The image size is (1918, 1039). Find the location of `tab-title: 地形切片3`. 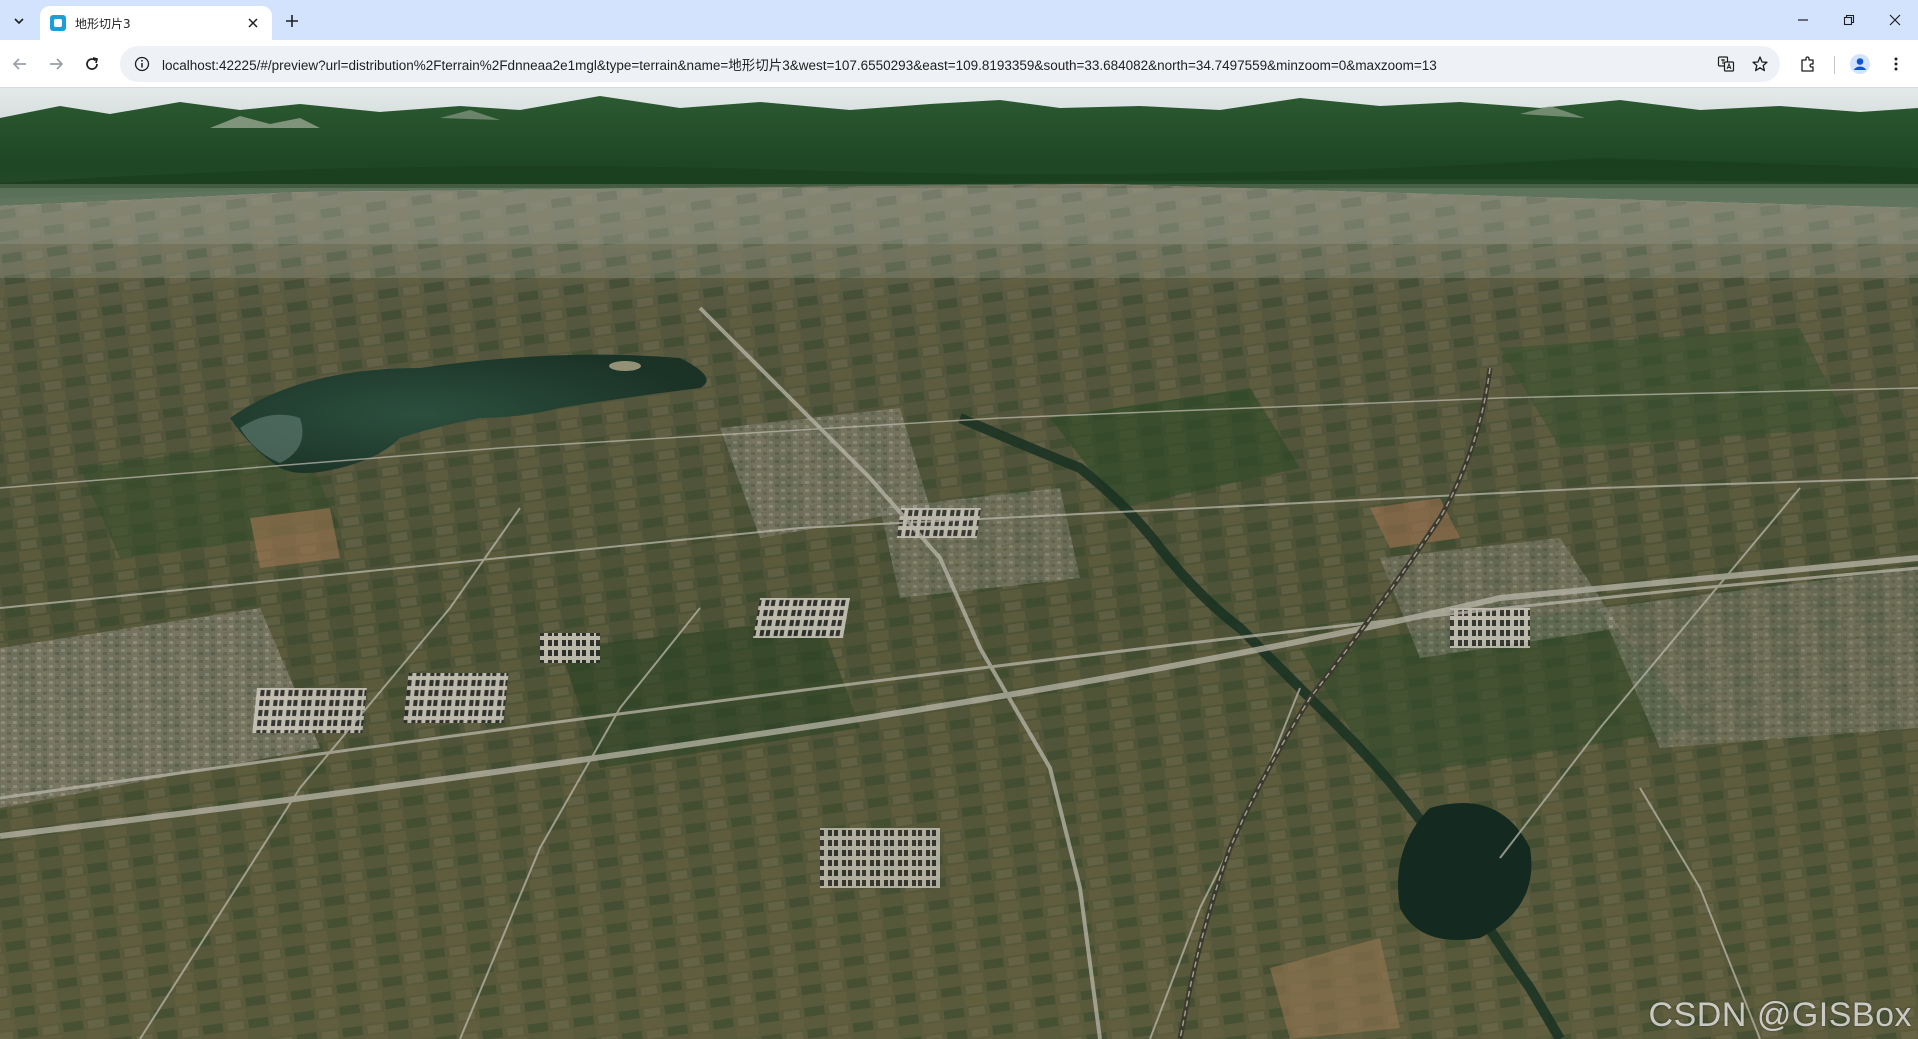

tab-title: 地形切片3 is located at coordinates (103, 23).